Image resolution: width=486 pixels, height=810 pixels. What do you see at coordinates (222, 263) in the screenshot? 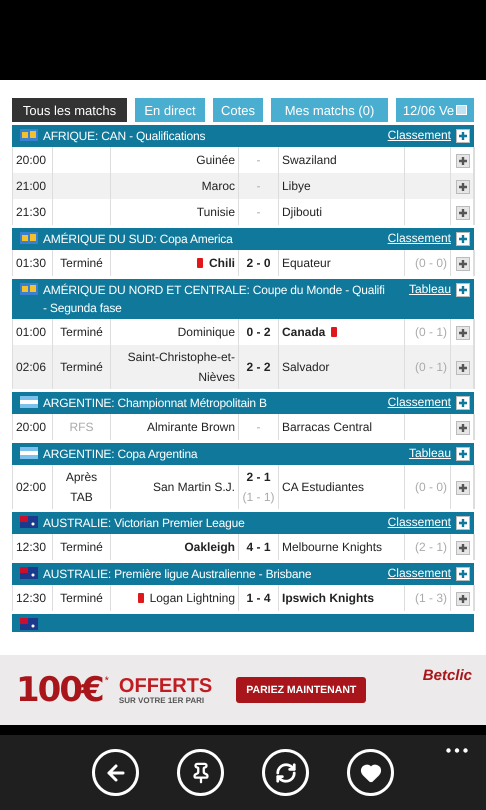
I see `home-team: Chili` at bounding box center [222, 263].